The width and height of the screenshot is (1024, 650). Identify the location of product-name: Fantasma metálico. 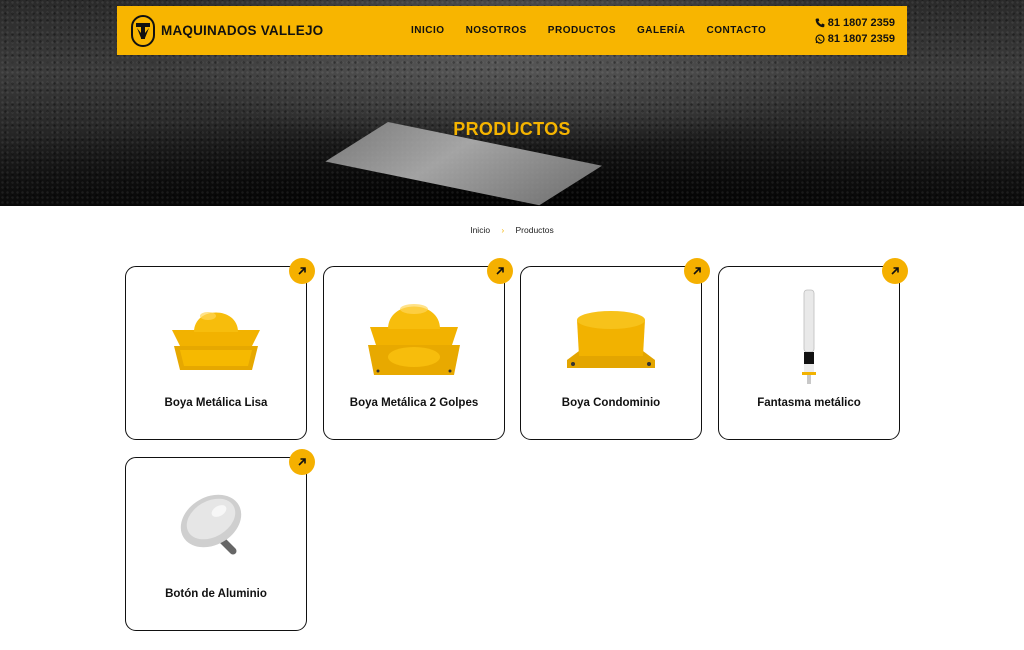
(809, 403).